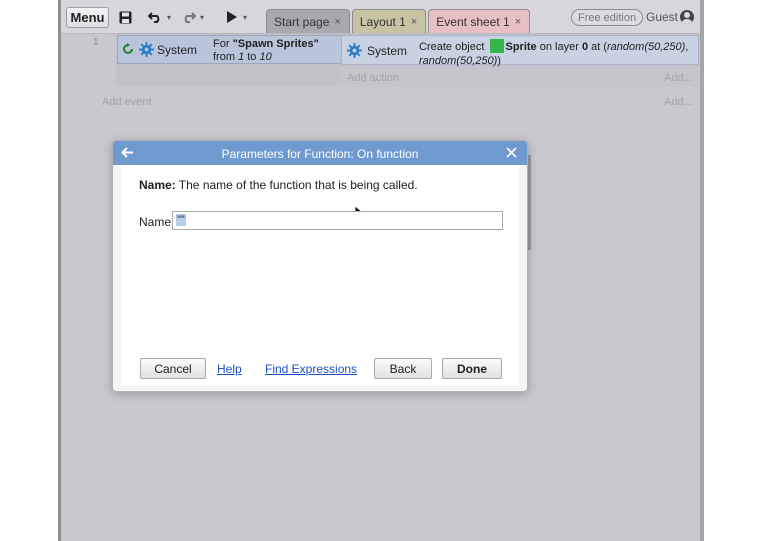  I want to click on name-field-label: Name, so click(155, 222).